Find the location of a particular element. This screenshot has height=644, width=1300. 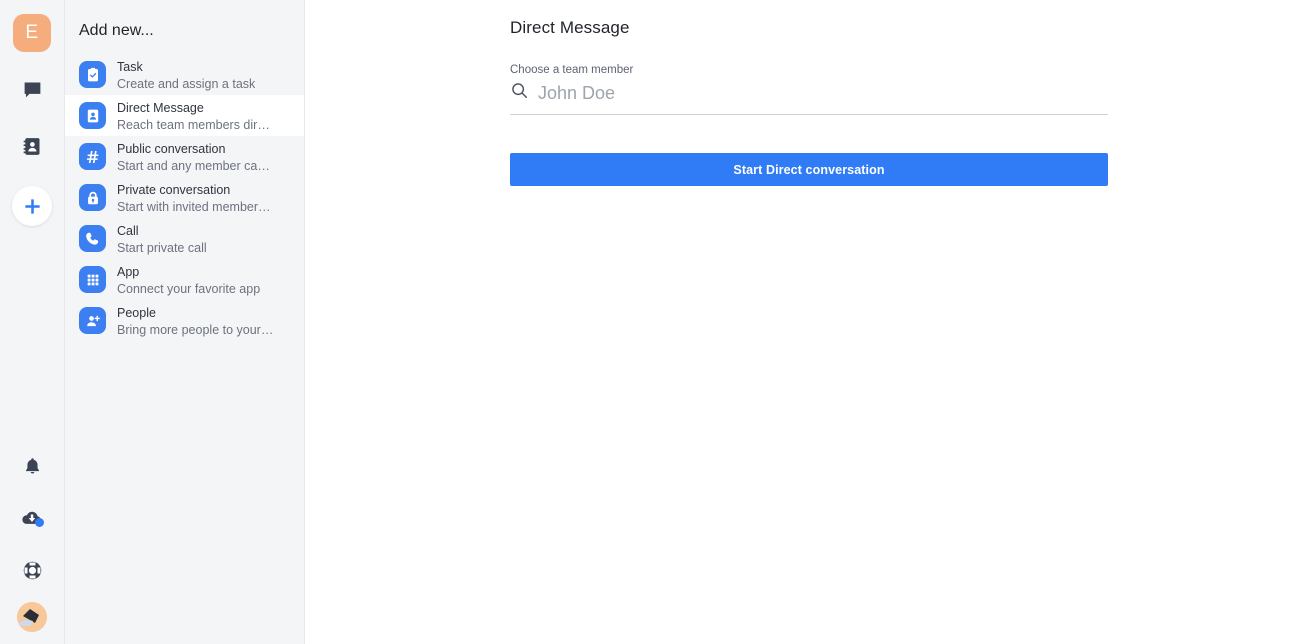

rail-item-install-app is located at coordinates (32, 518).